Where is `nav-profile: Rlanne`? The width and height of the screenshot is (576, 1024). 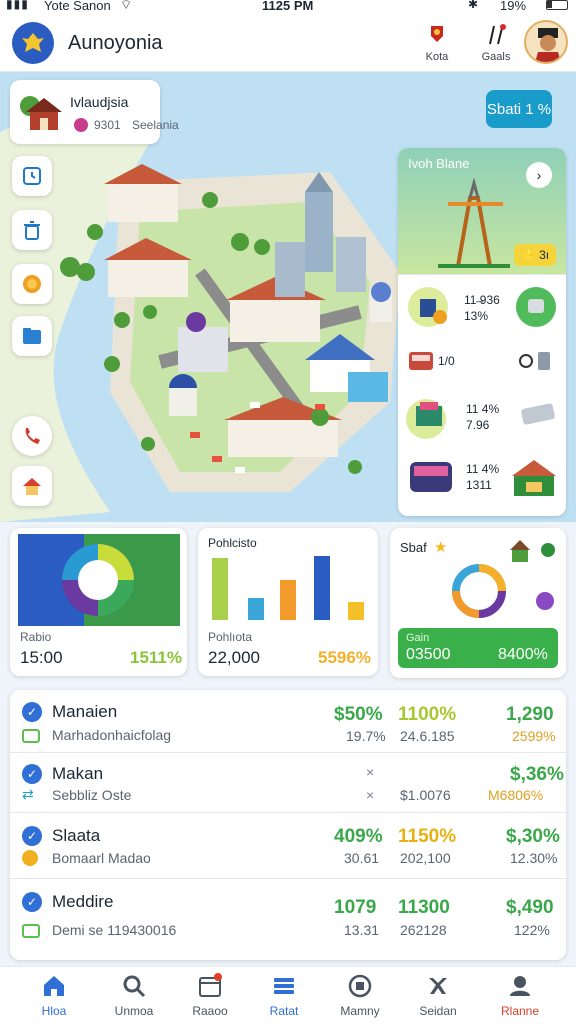 nav-profile: Rlanne is located at coordinates (520, 998).